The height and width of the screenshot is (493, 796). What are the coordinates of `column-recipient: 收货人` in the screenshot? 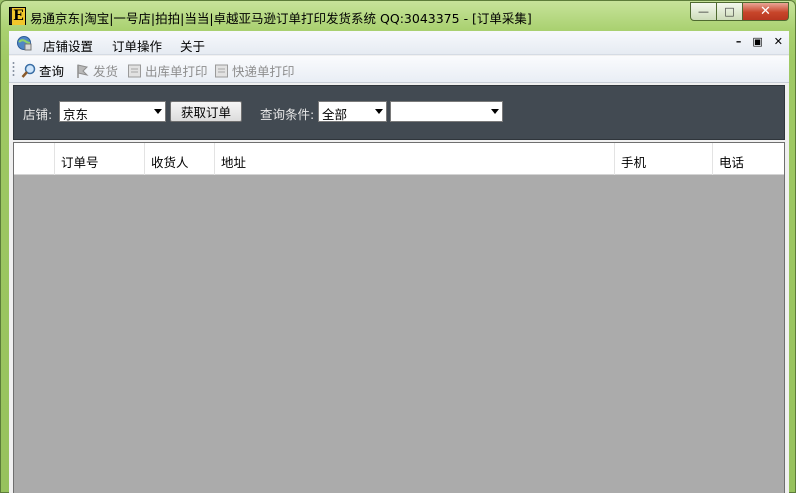 It's located at (180, 159).